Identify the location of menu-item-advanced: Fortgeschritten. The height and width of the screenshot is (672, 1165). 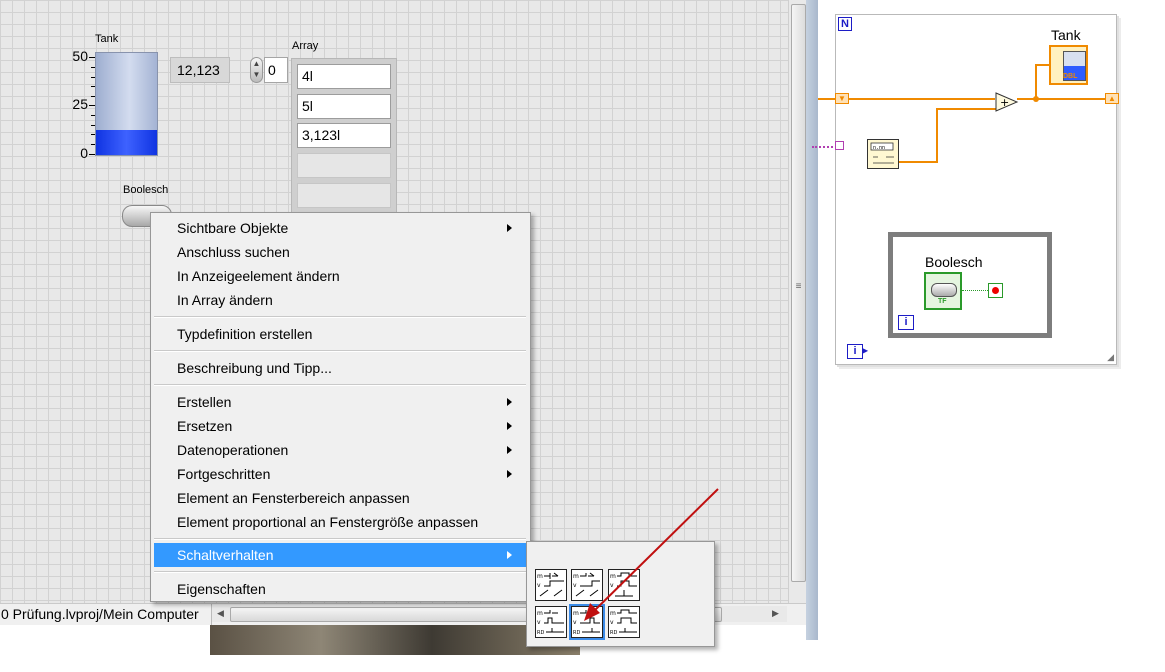
(340, 474).